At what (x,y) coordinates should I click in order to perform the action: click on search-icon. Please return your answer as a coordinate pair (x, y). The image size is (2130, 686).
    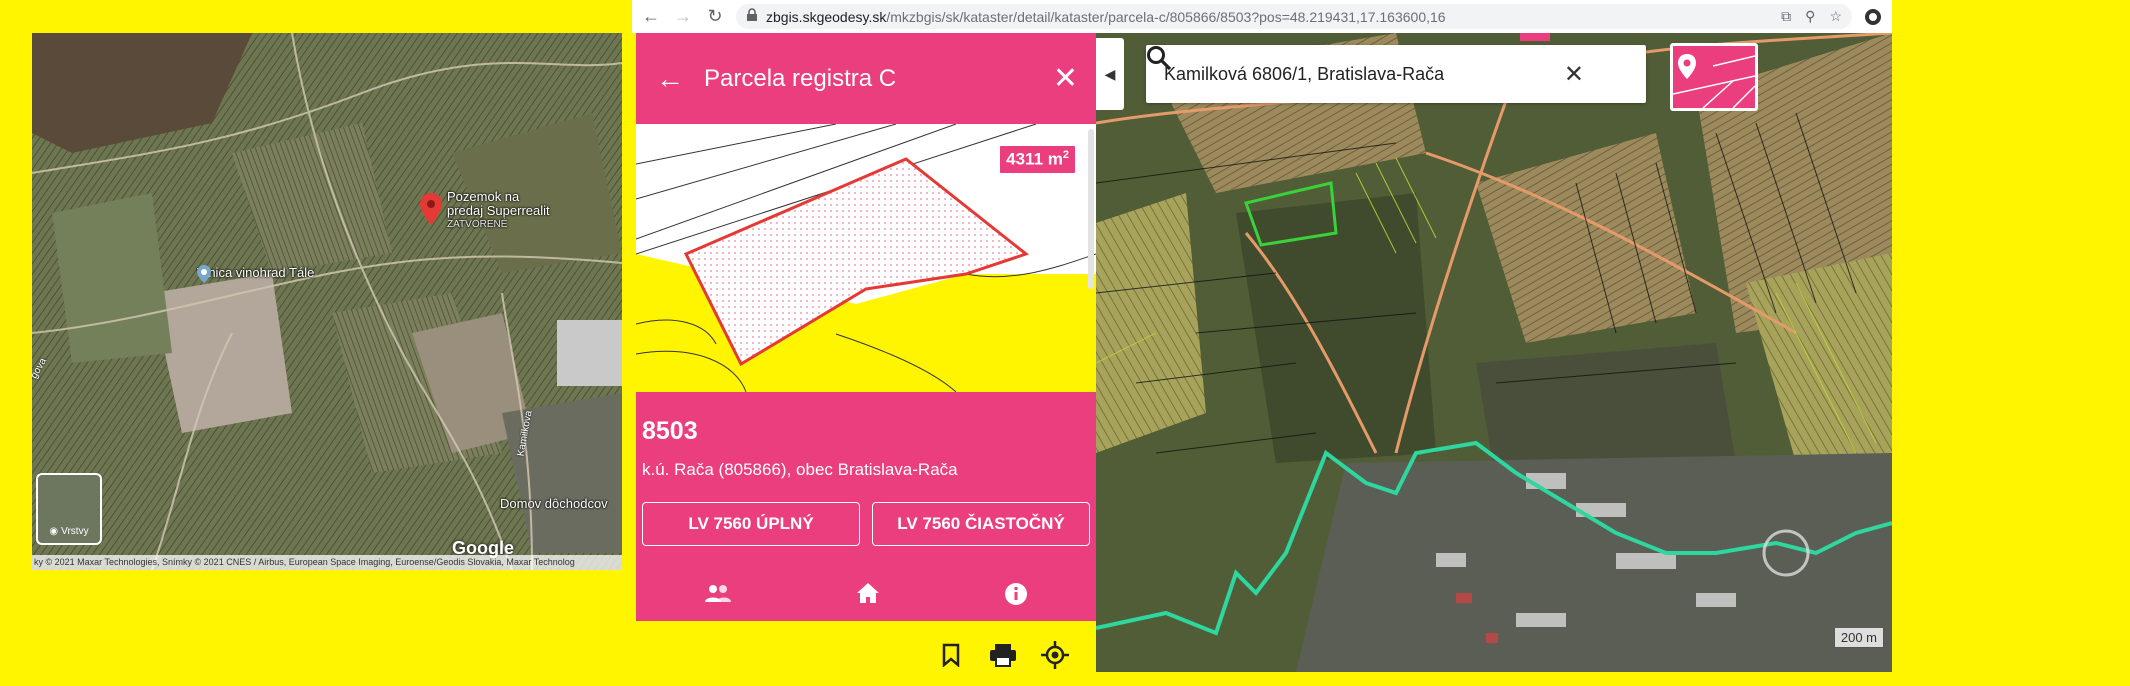
    Looking at the image, I should click on (1389, 66).